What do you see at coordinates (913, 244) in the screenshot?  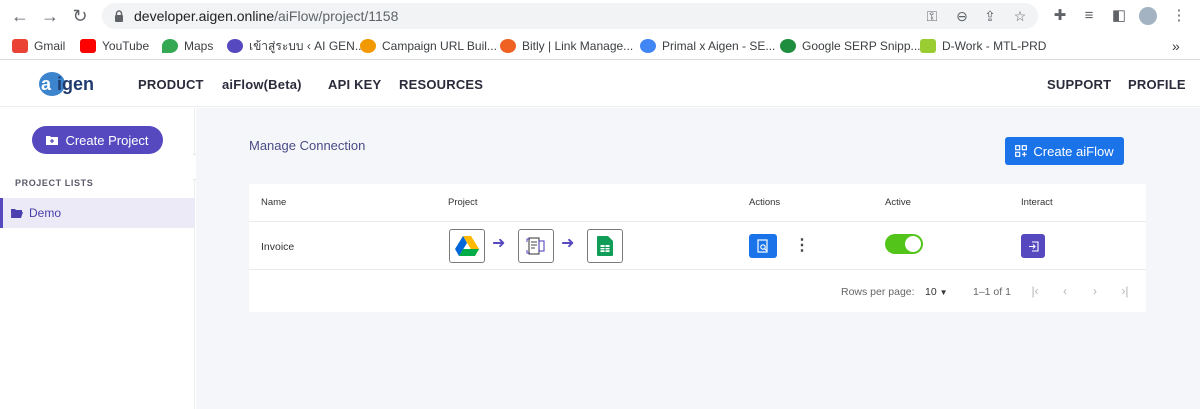 I see `toggle-knob` at bounding box center [913, 244].